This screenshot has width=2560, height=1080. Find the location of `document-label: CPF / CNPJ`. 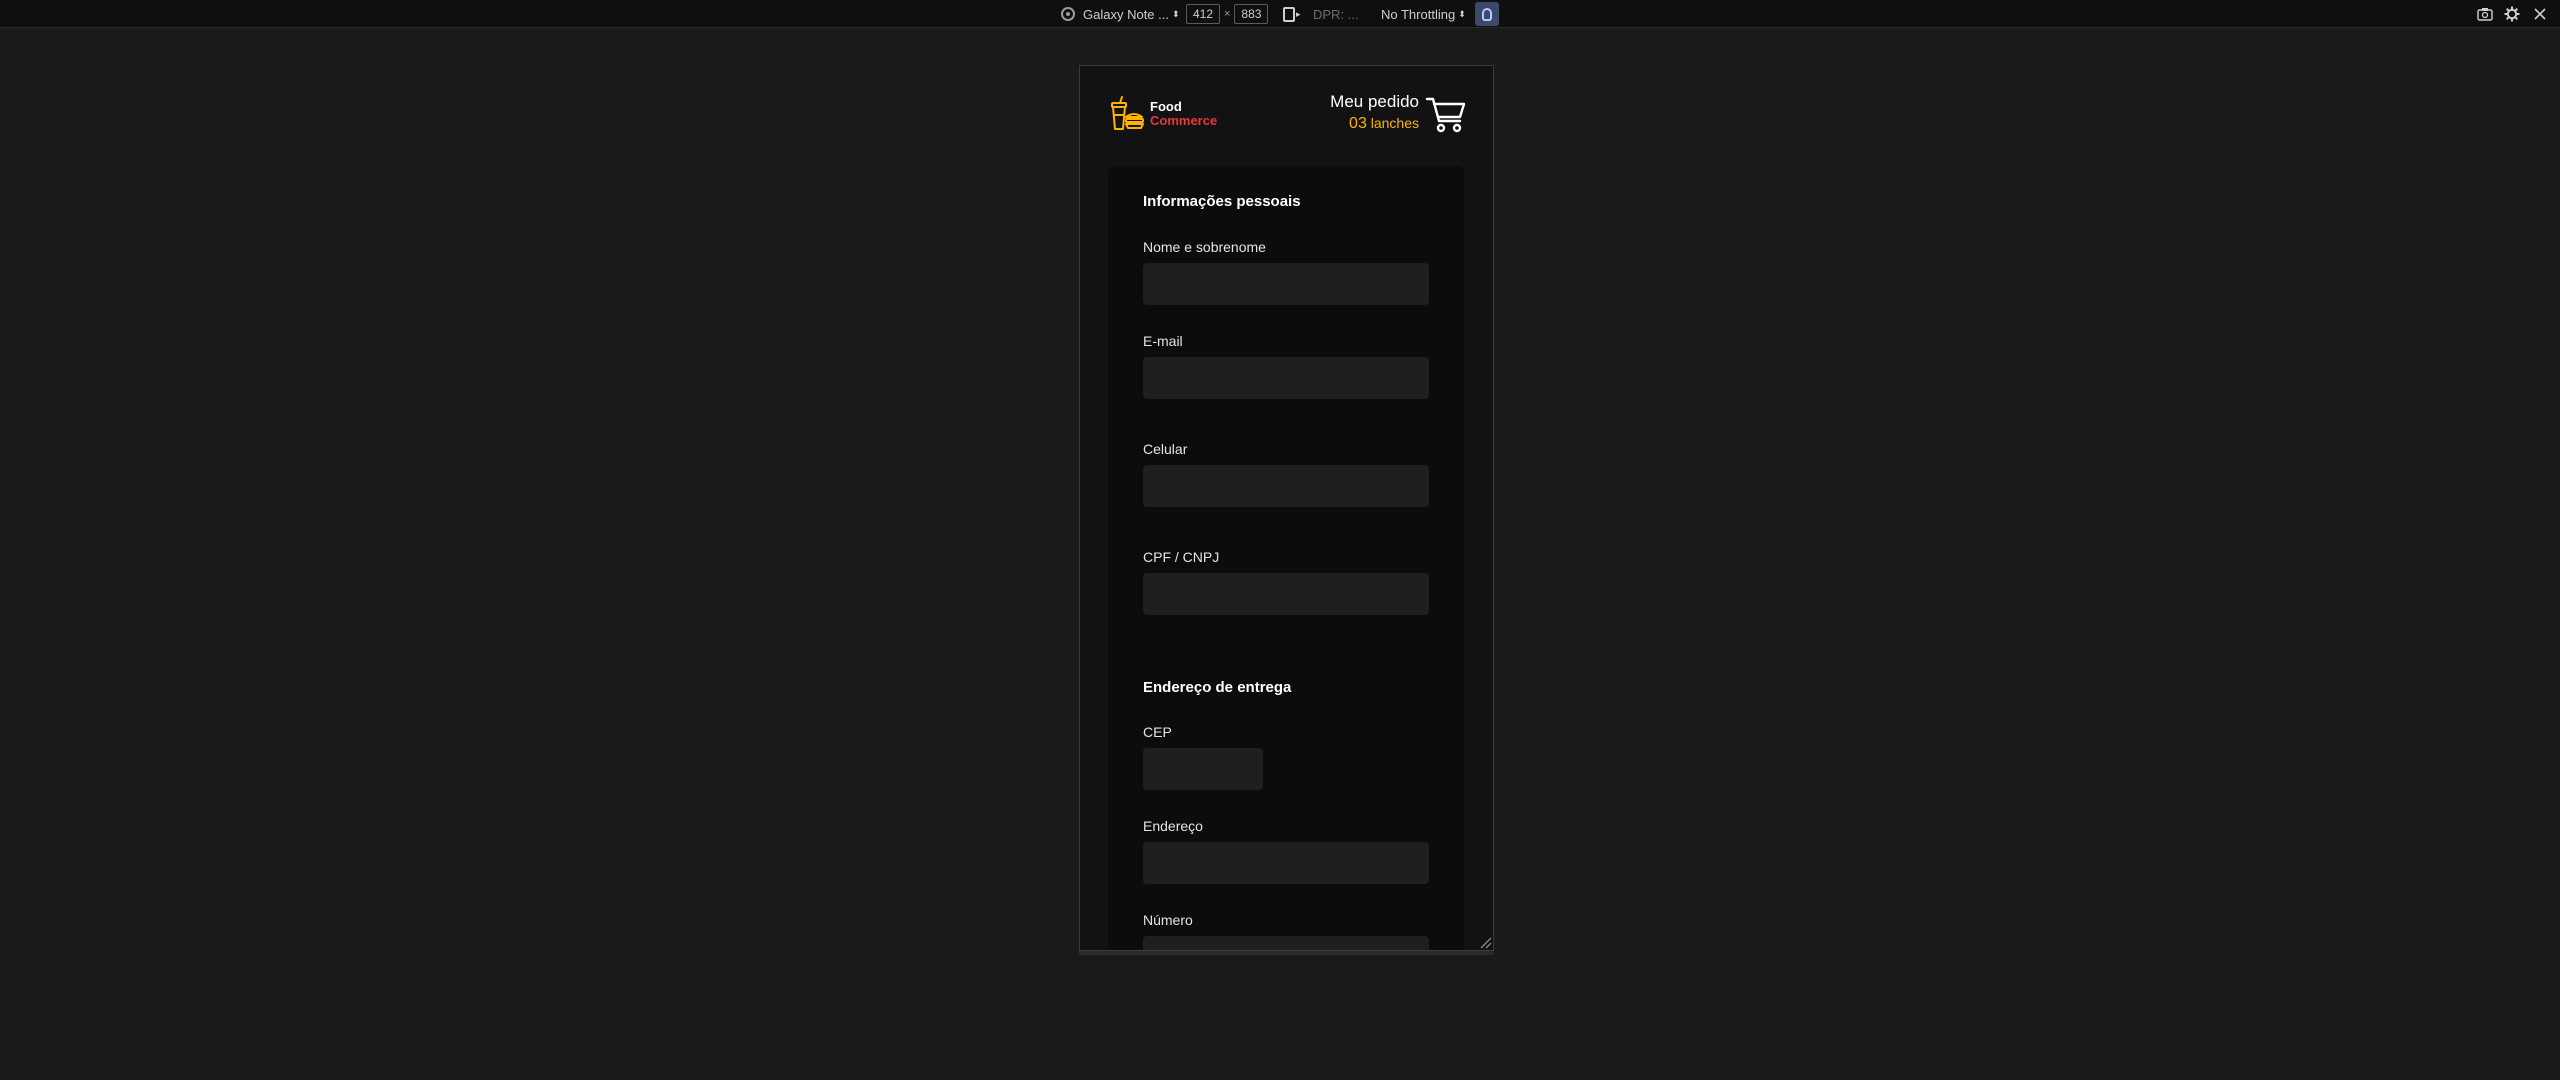

document-label: CPF / CNPJ is located at coordinates (1181, 557).